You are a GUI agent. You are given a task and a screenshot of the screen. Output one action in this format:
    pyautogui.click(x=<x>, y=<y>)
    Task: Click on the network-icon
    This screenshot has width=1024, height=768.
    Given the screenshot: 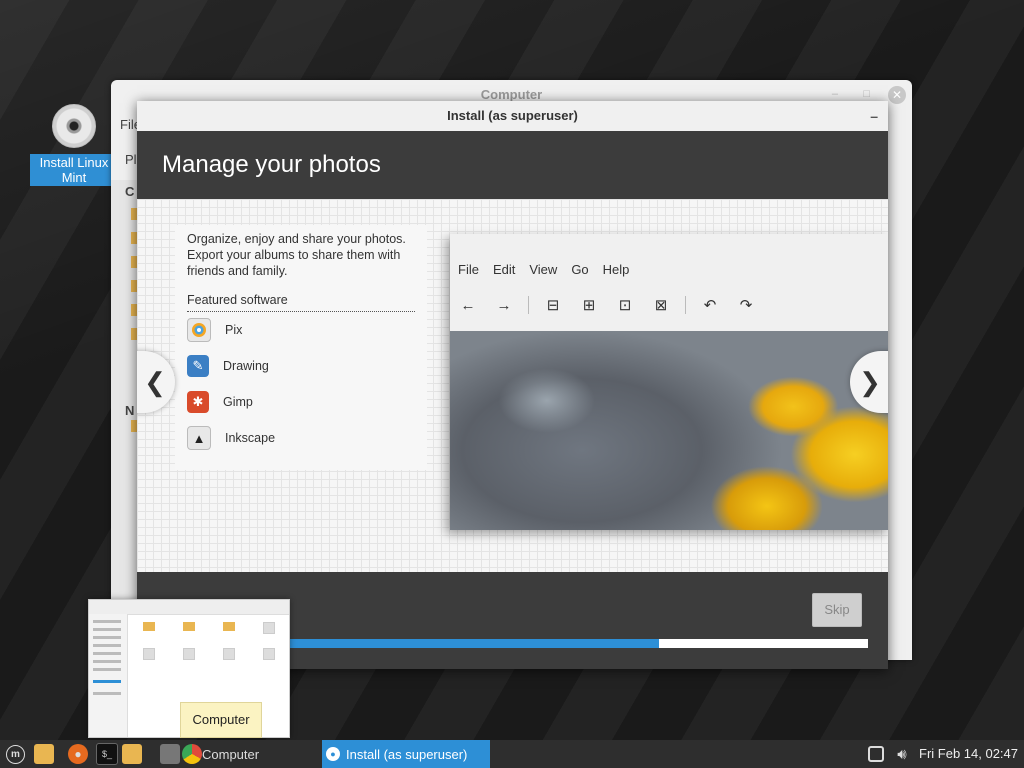 What is the action you would take?
    pyautogui.click(x=876, y=754)
    